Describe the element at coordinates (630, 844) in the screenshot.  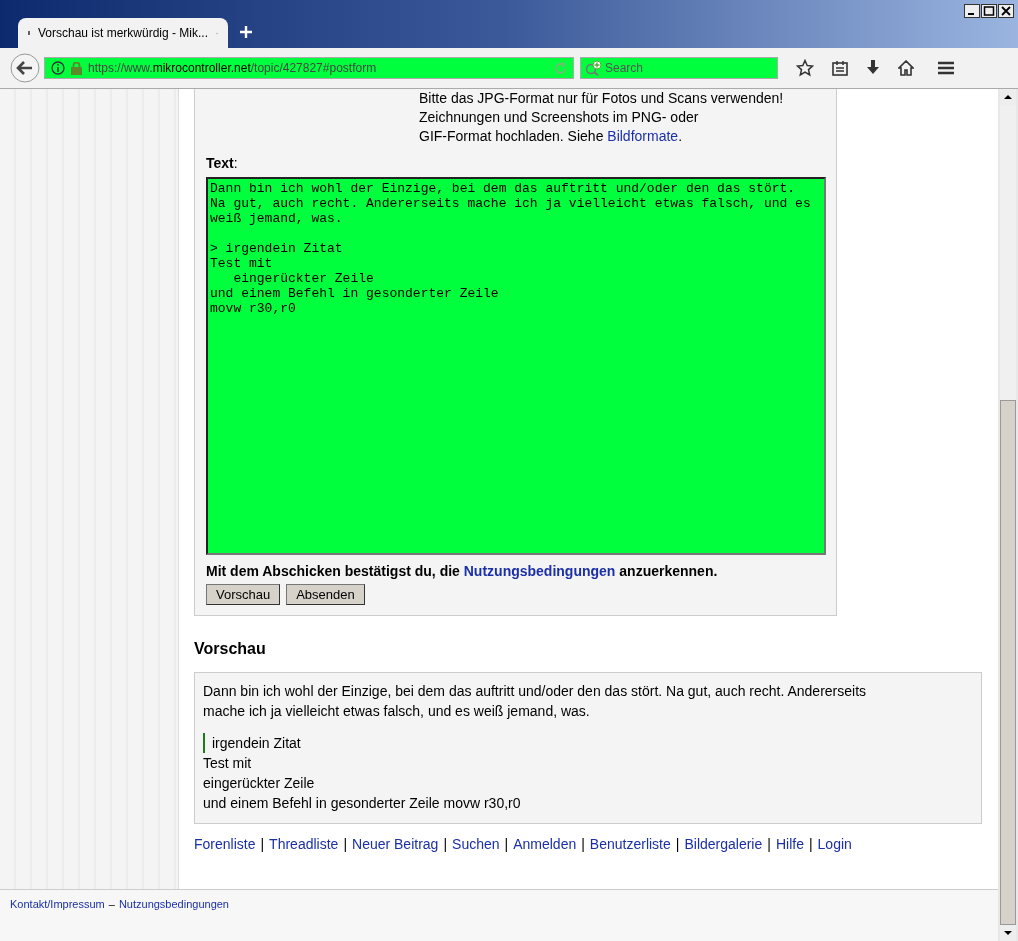
I see `nav-link: Benutzerliste` at that location.